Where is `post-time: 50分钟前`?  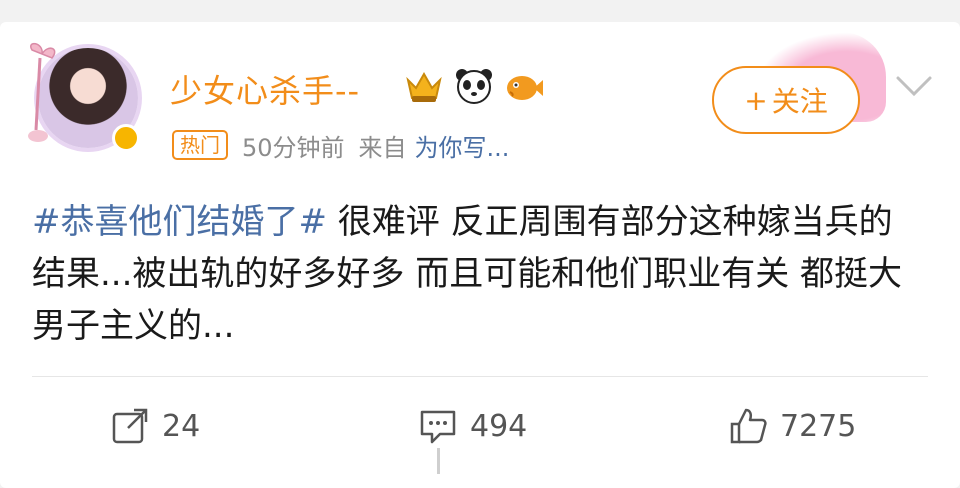
post-time: 50分钟前 is located at coordinates (293, 147).